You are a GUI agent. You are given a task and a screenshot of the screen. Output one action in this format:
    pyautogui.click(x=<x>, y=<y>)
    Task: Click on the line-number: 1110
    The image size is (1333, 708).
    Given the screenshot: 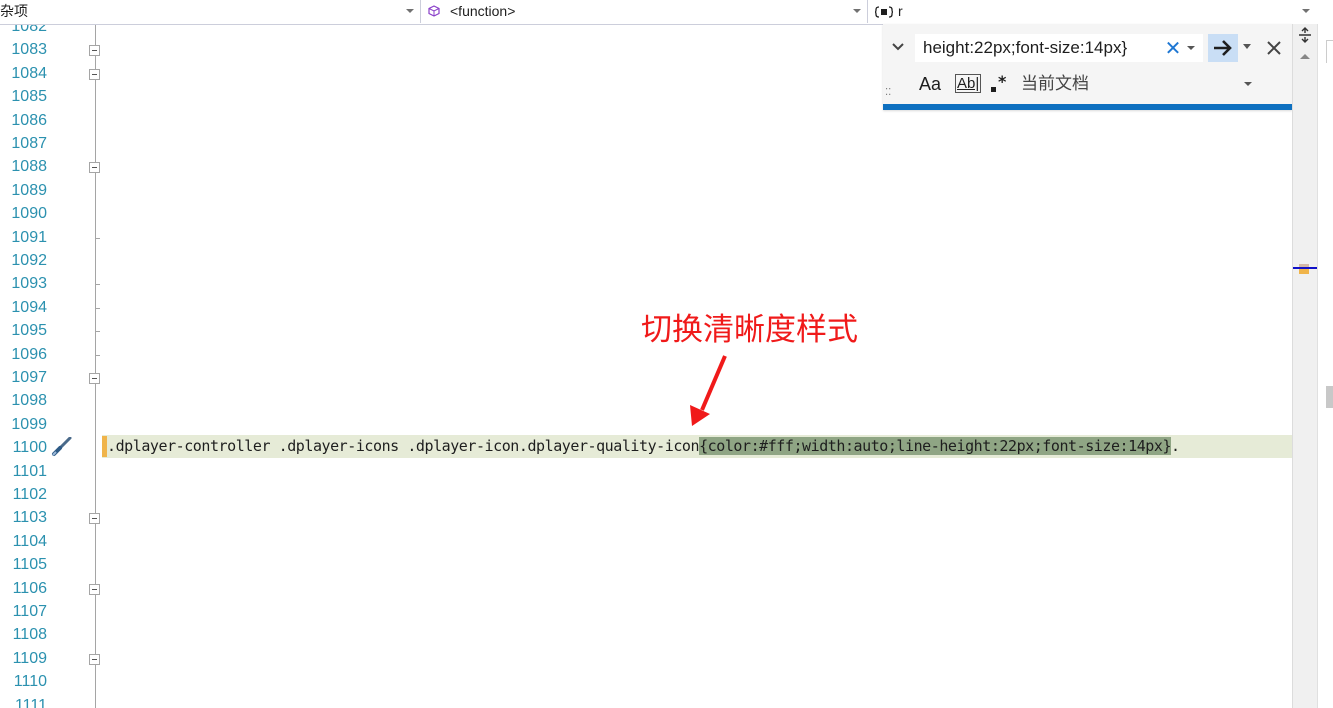 What is the action you would take?
    pyautogui.click(x=30, y=682)
    